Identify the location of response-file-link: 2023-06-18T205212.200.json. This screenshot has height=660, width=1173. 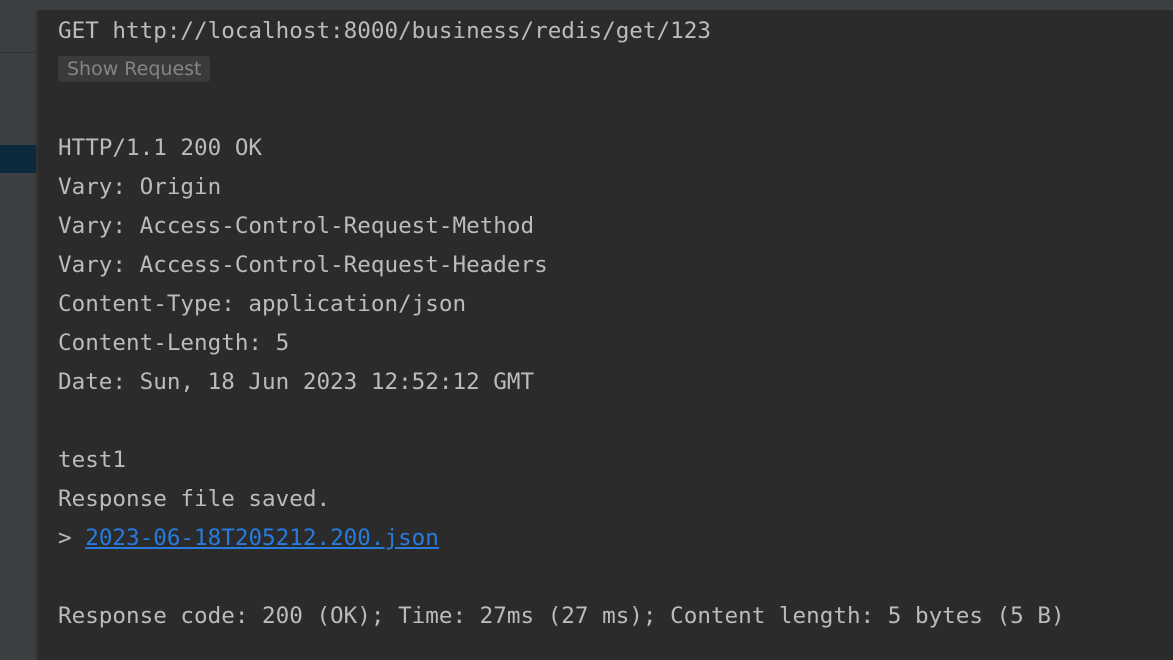
(262, 538).